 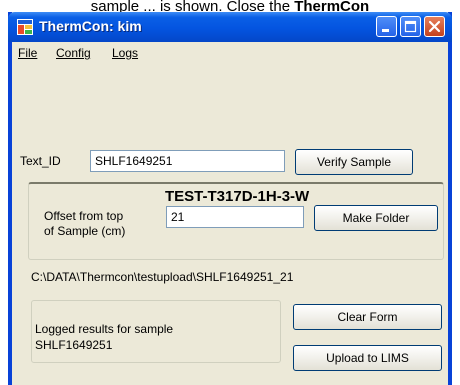 I want to click on maximize-button, so click(x=410, y=26).